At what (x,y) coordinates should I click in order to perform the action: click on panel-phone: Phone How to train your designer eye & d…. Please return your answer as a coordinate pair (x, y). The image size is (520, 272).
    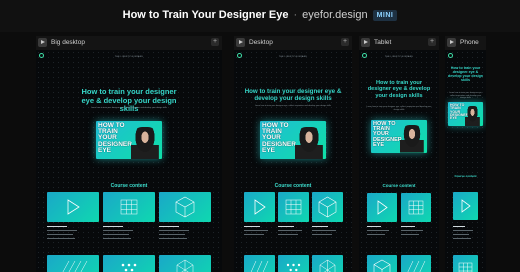
    Looking at the image, I should click on (465, 154).